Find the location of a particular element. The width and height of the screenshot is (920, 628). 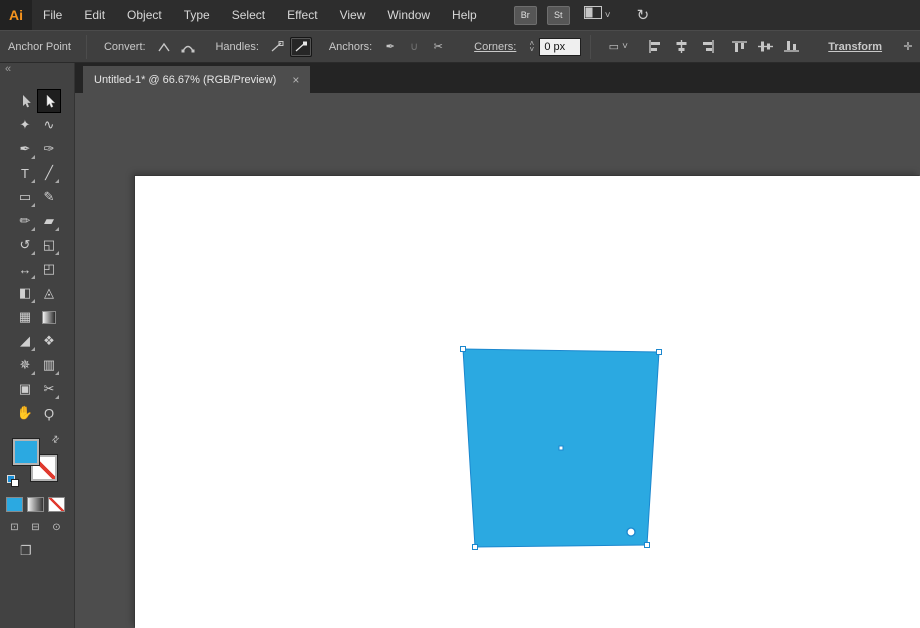

direct-selection-tool is located at coordinates (49, 101).